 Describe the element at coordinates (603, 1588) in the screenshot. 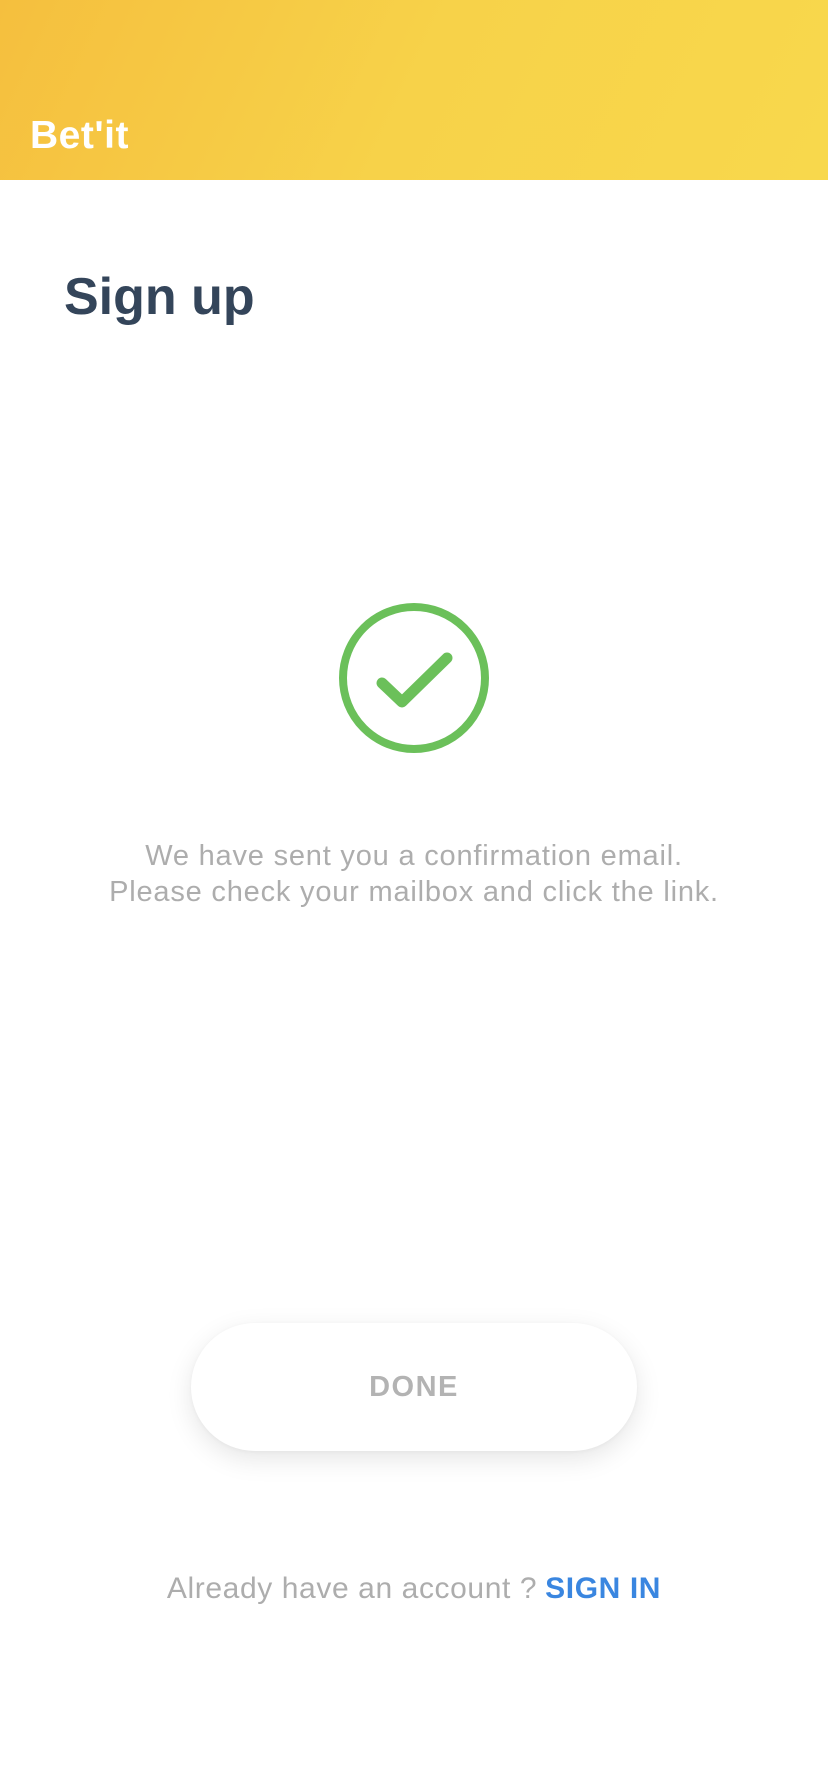

I see `signin-link: SIGN IN` at that location.